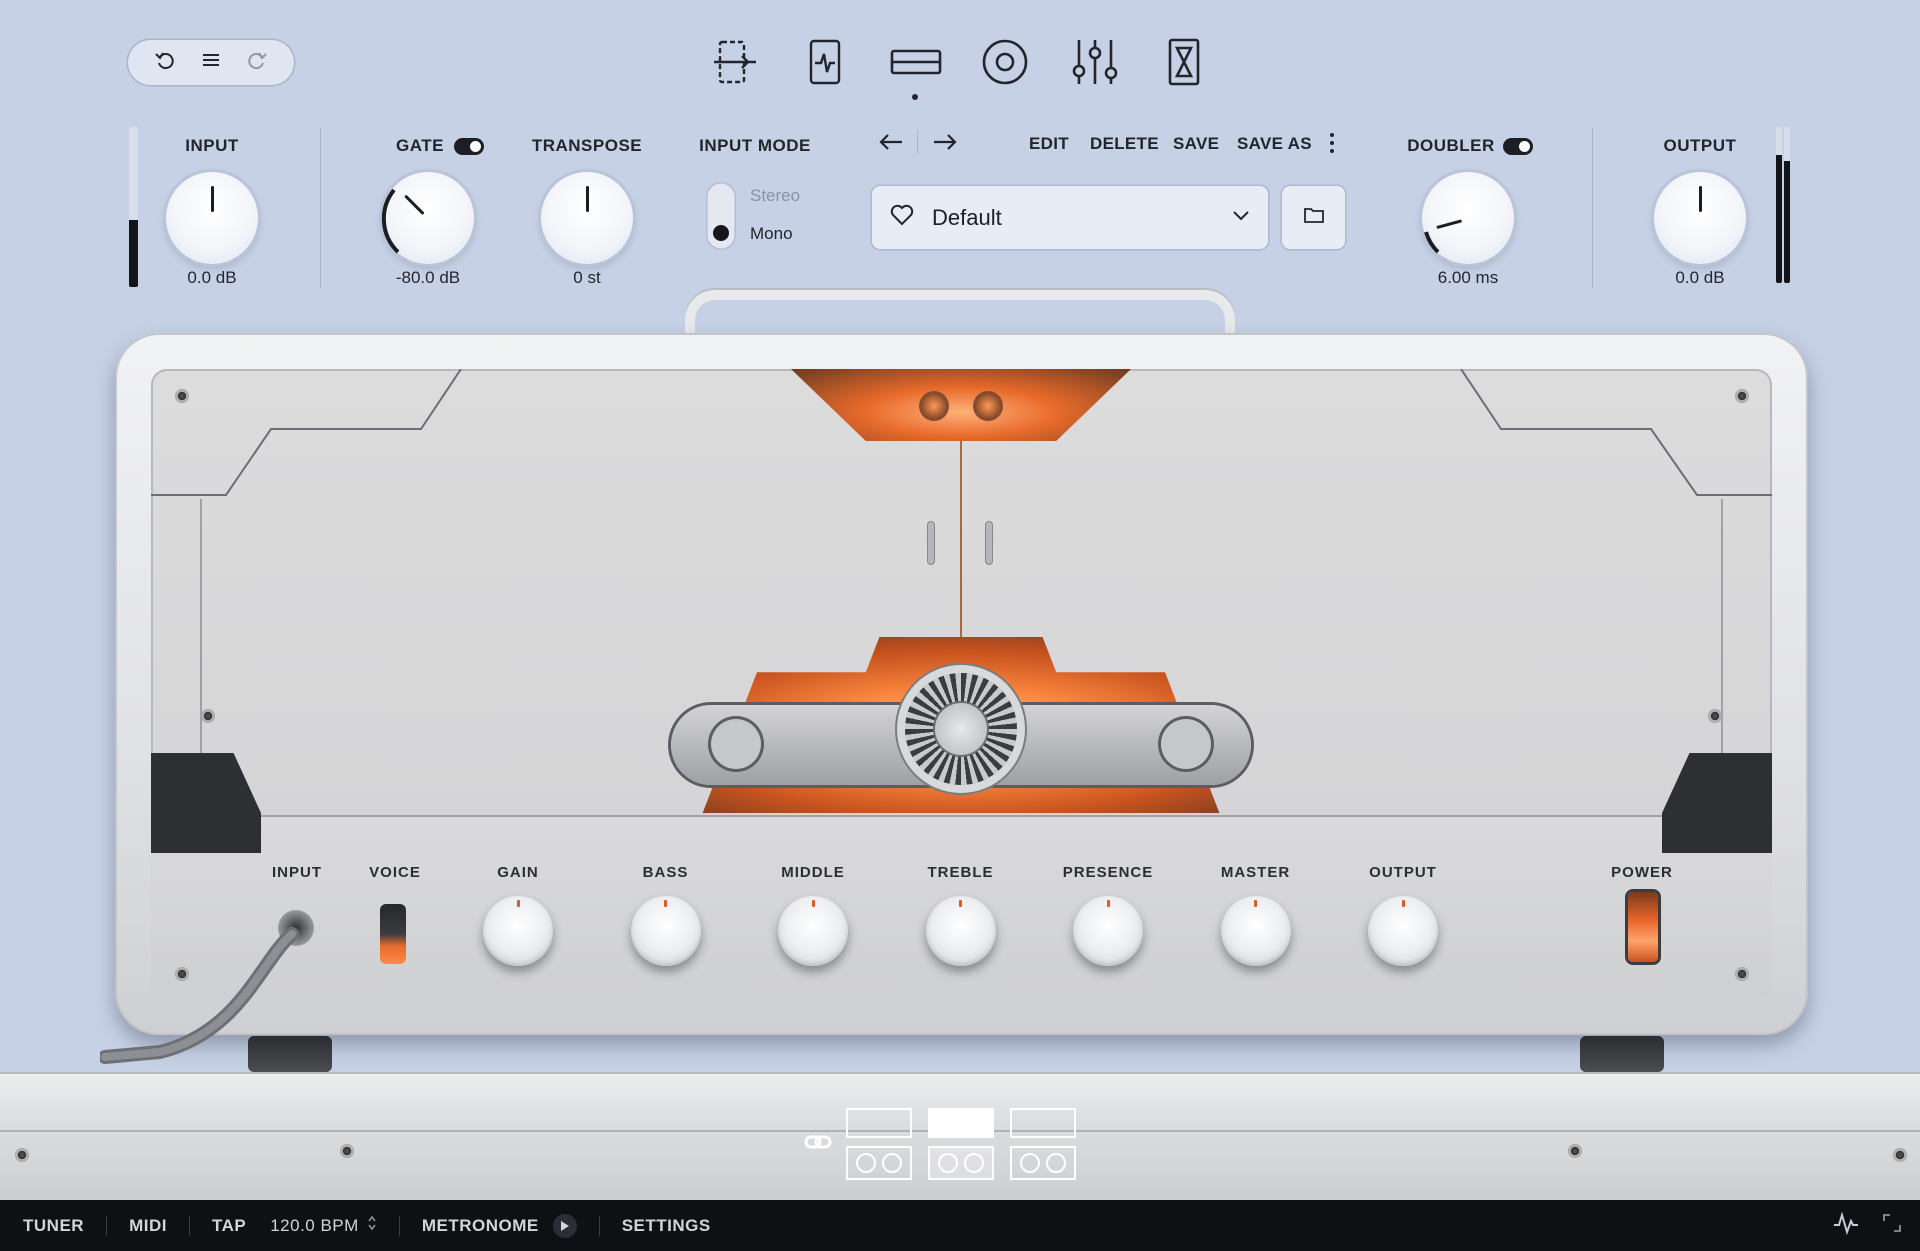 The height and width of the screenshot is (1251, 1920). Describe the element at coordinates (1403, 931) in the screenshot. I see `amp-knob-output` at that location.